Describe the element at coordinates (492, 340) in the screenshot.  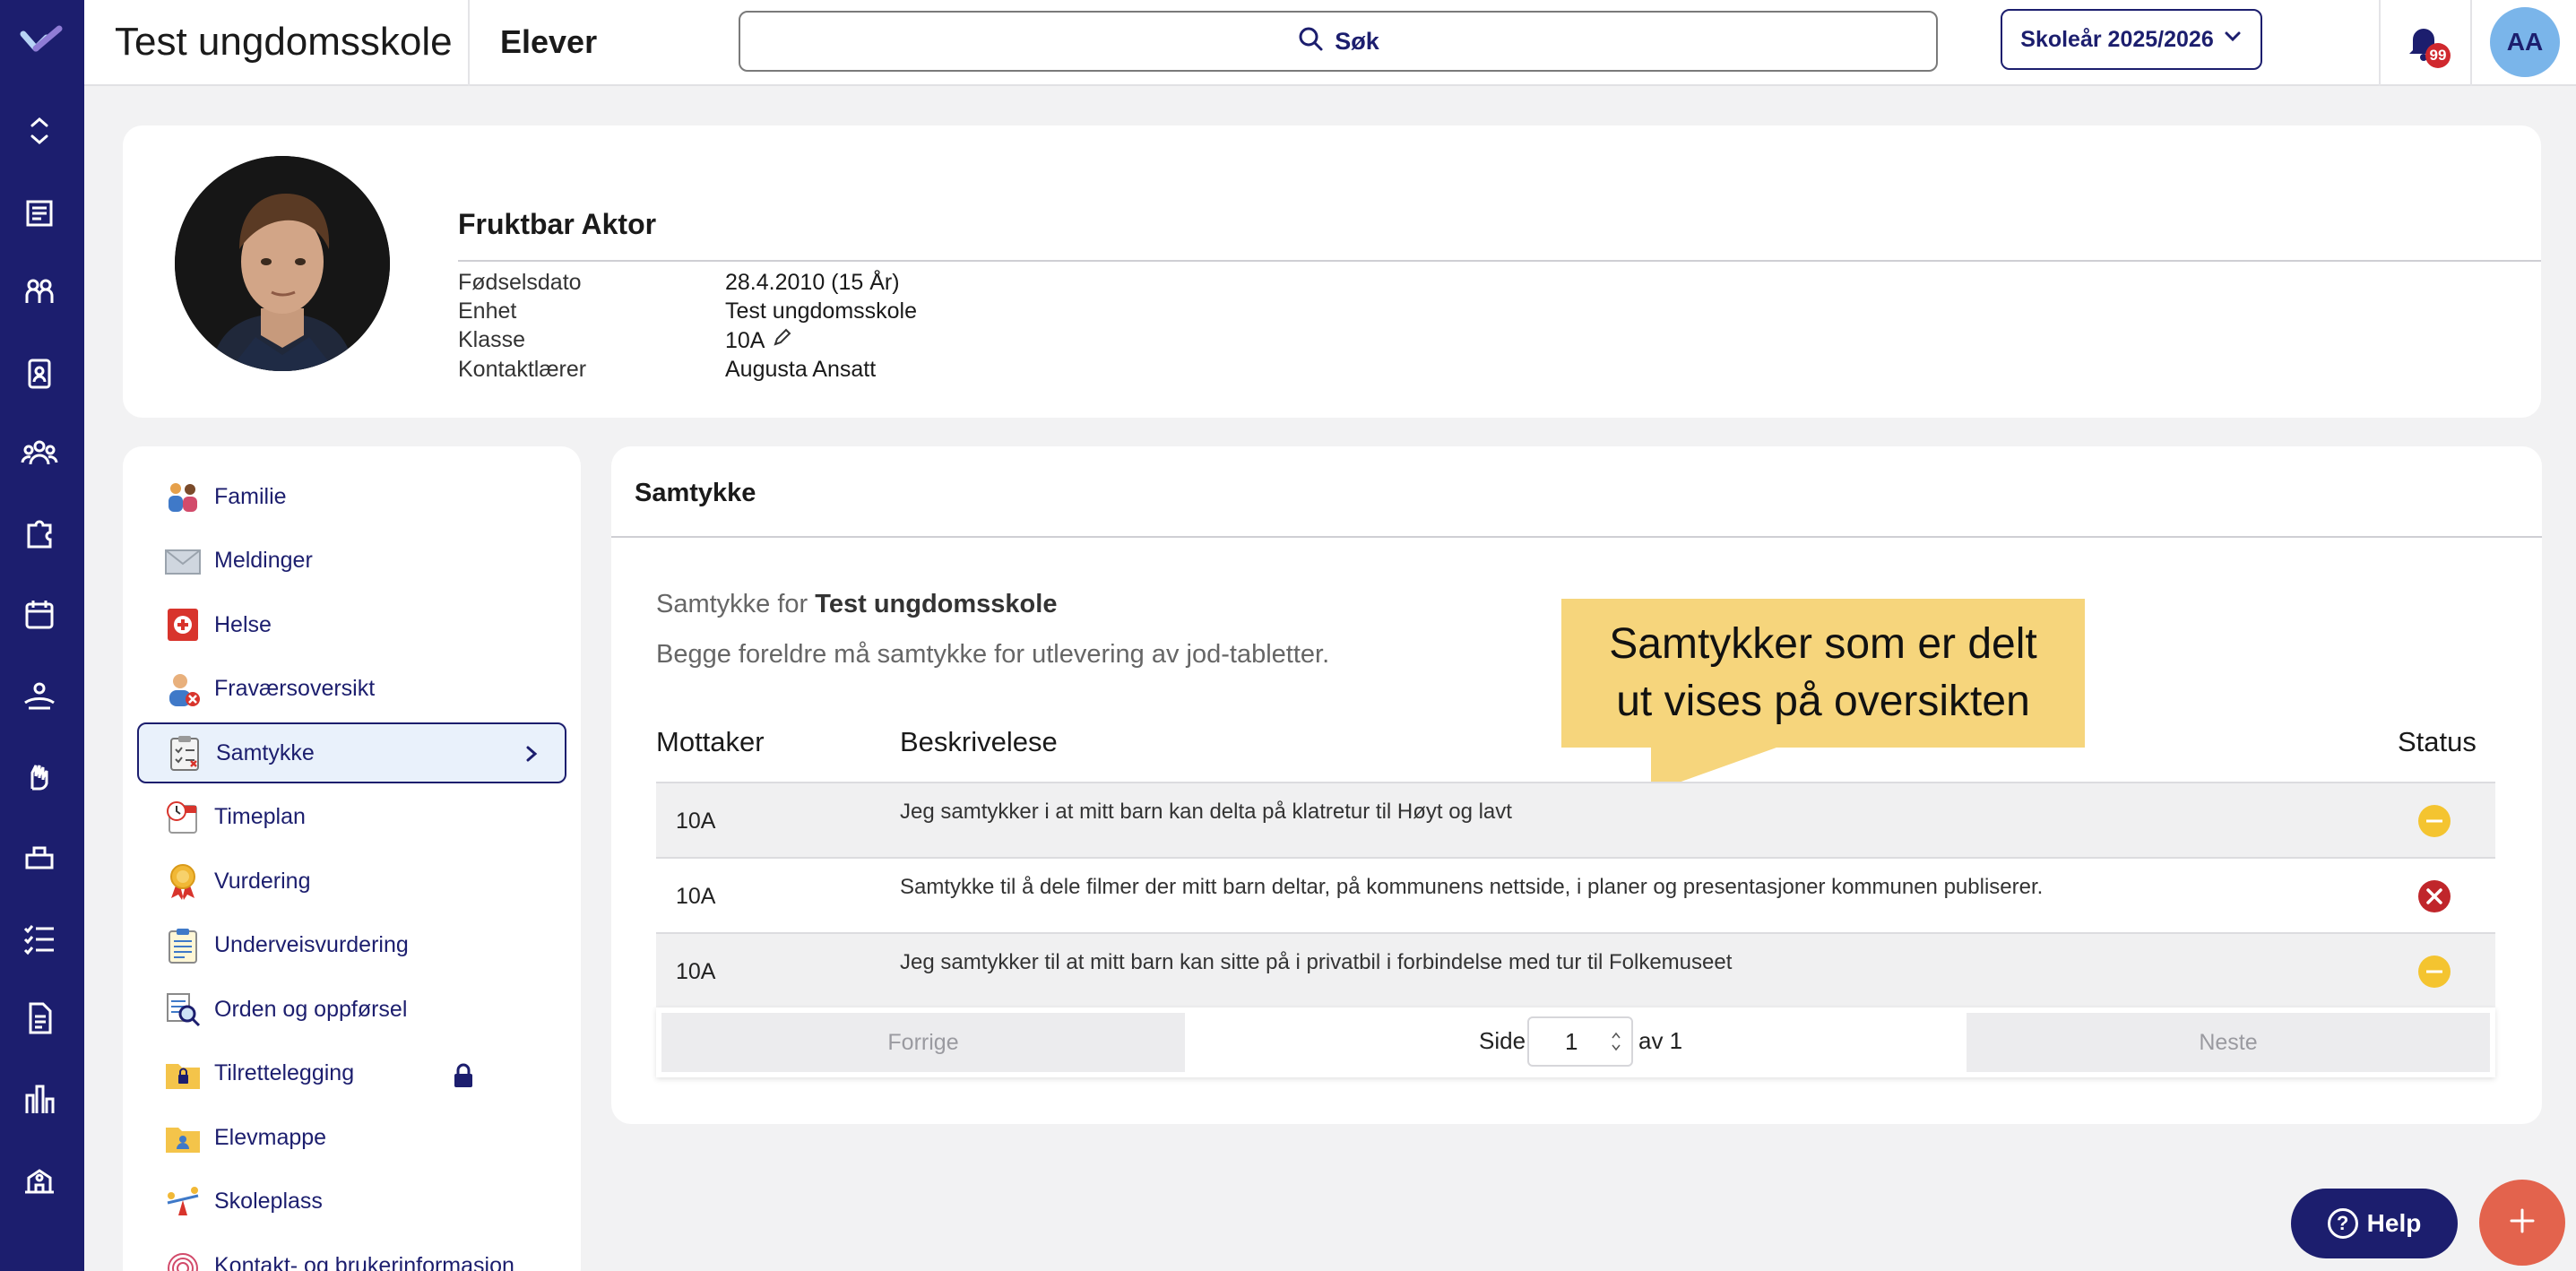
I see `info-label: Klasse` at that location.